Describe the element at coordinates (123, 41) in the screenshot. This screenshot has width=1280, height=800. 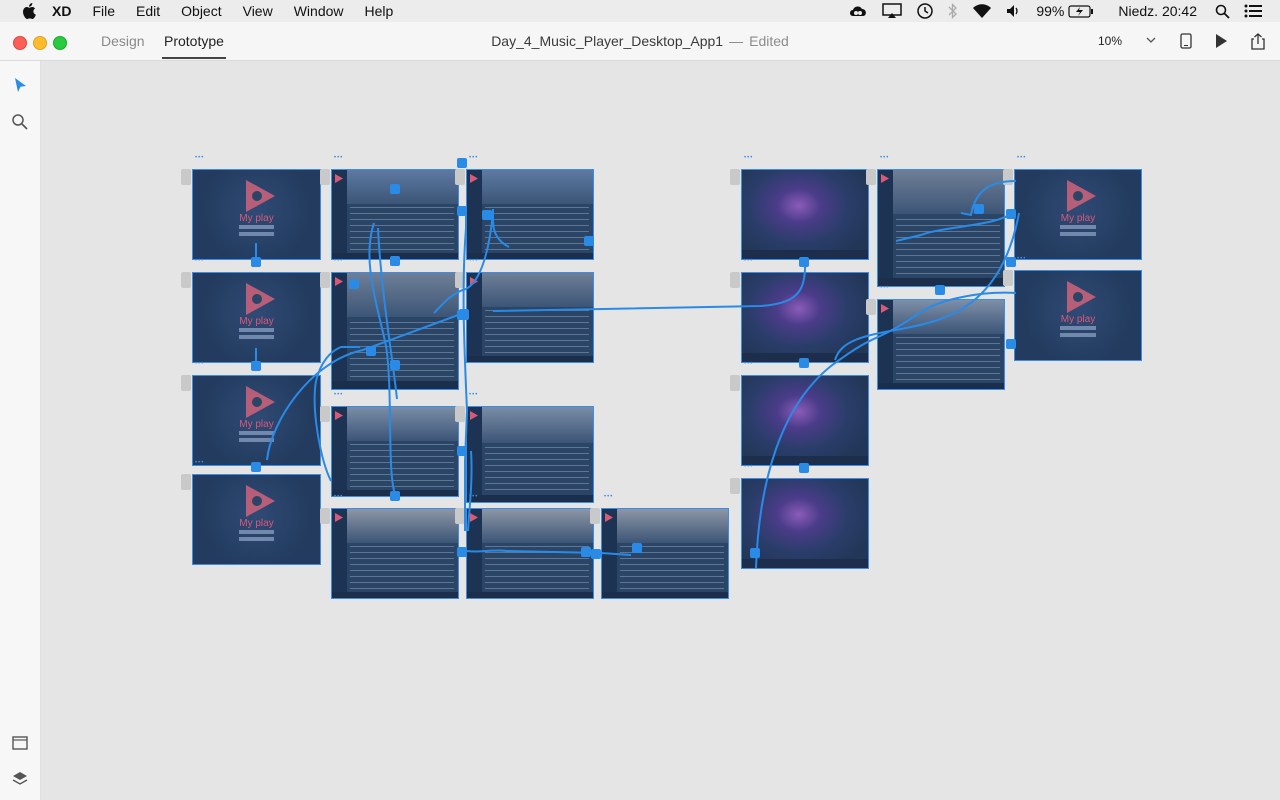
I see `tab-design: Design` at that location.